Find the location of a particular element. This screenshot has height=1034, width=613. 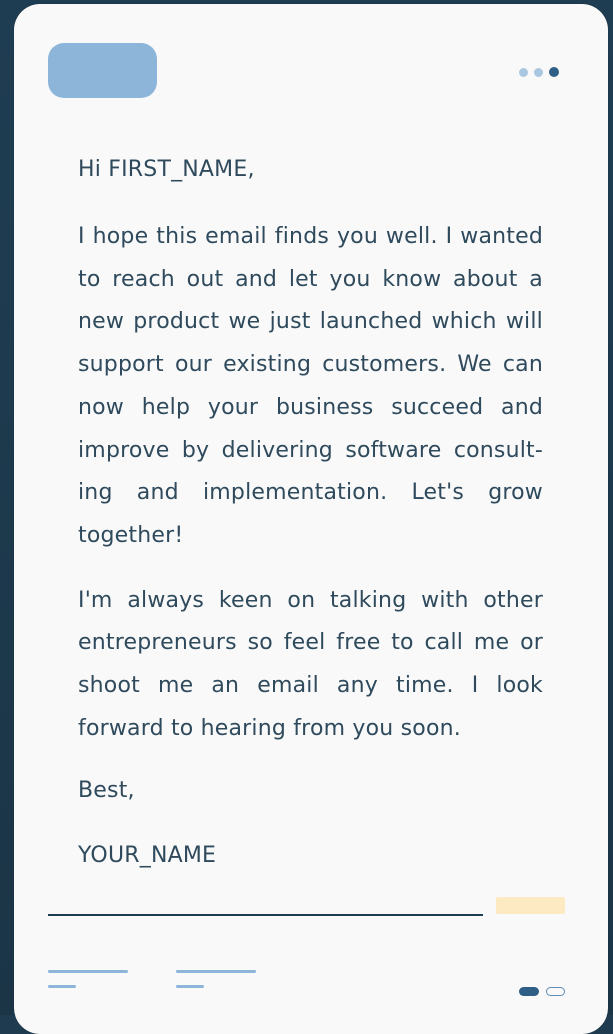

step-indicator is located at coordinates (539, 72).